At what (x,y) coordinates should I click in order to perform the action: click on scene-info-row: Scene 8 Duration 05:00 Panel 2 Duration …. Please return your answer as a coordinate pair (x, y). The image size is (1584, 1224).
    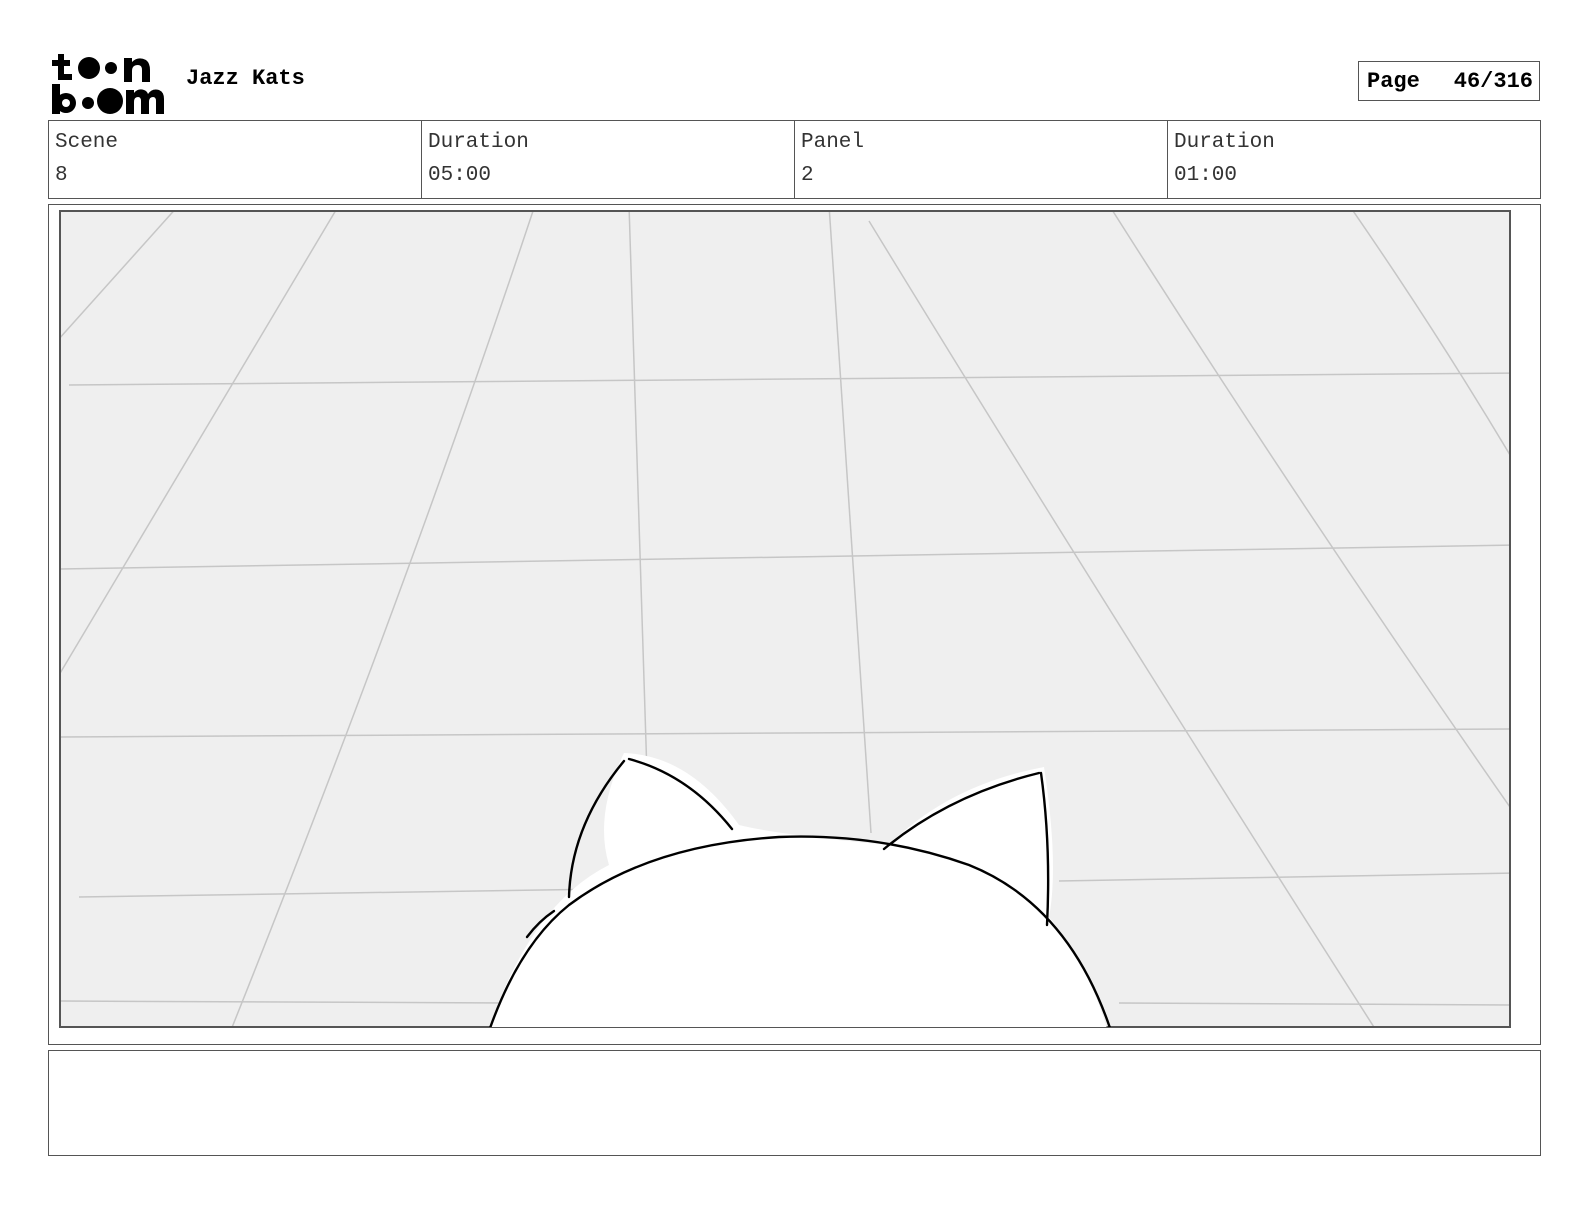
    Looking at the image, I should click on (794, 159).